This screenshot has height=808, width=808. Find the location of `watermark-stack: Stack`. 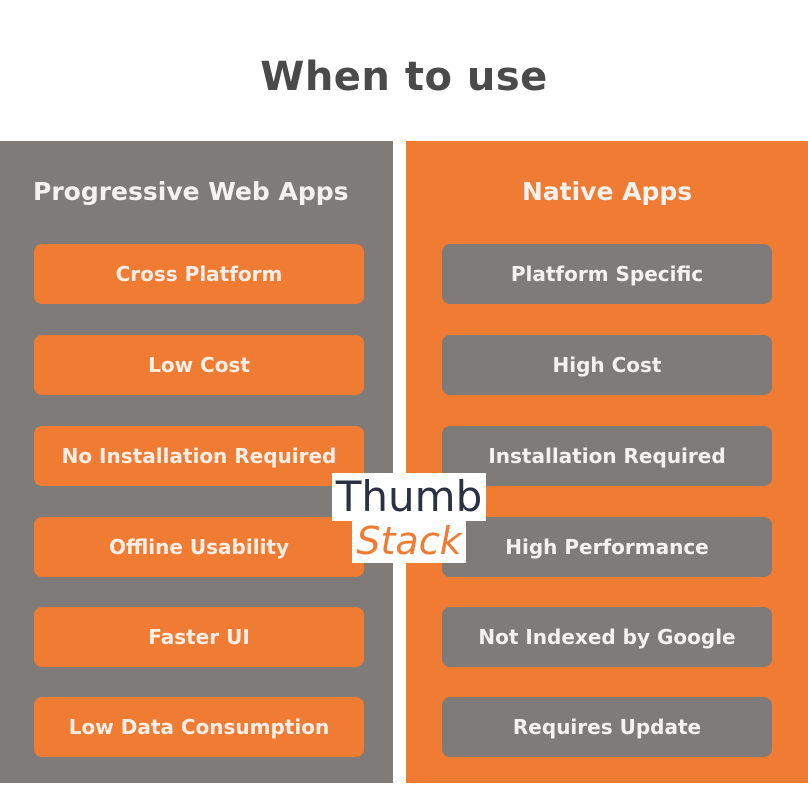

watermark-stack: Stack is located at coordinates (409, 541).